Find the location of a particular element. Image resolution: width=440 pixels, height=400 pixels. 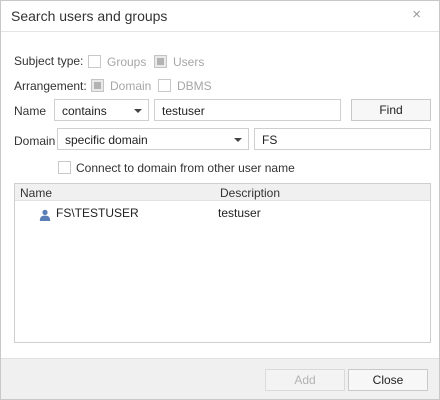

add-button: Add is located at coordinates (305, 380).